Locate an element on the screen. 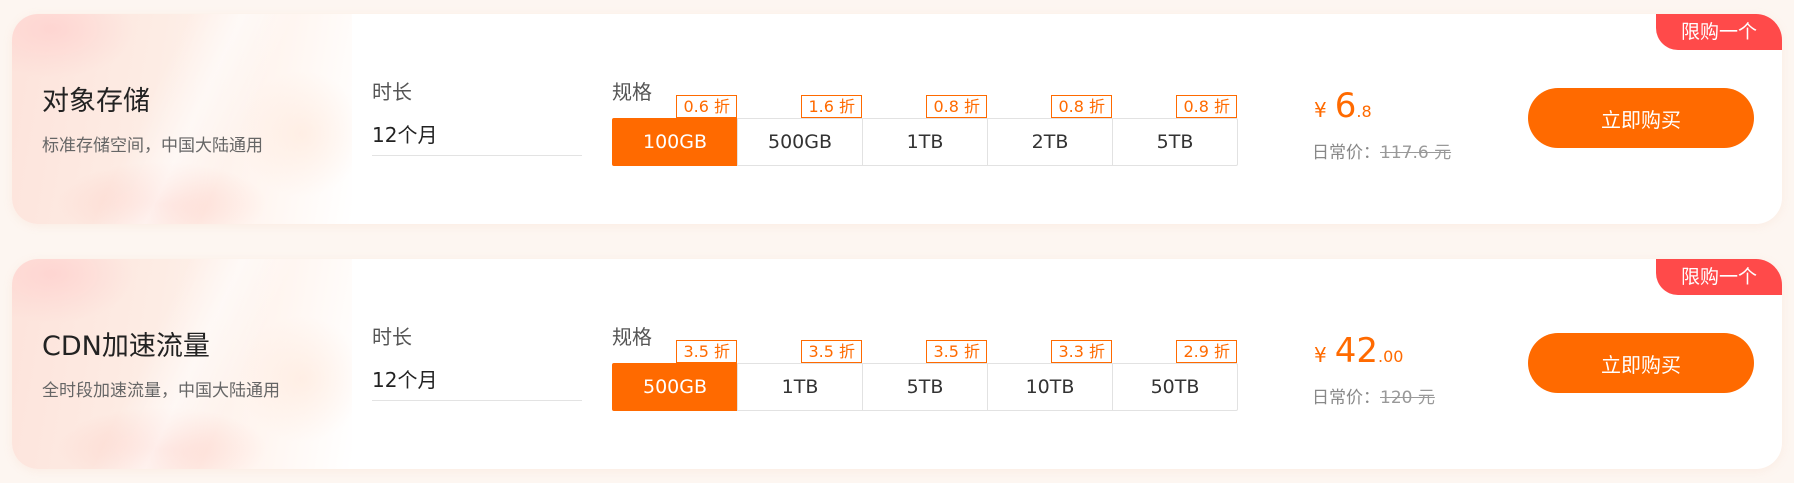 Image resolution: width=1794 pixels, height=483 pixels. price: ¥6.8 is located at coordinates (1343, 106).